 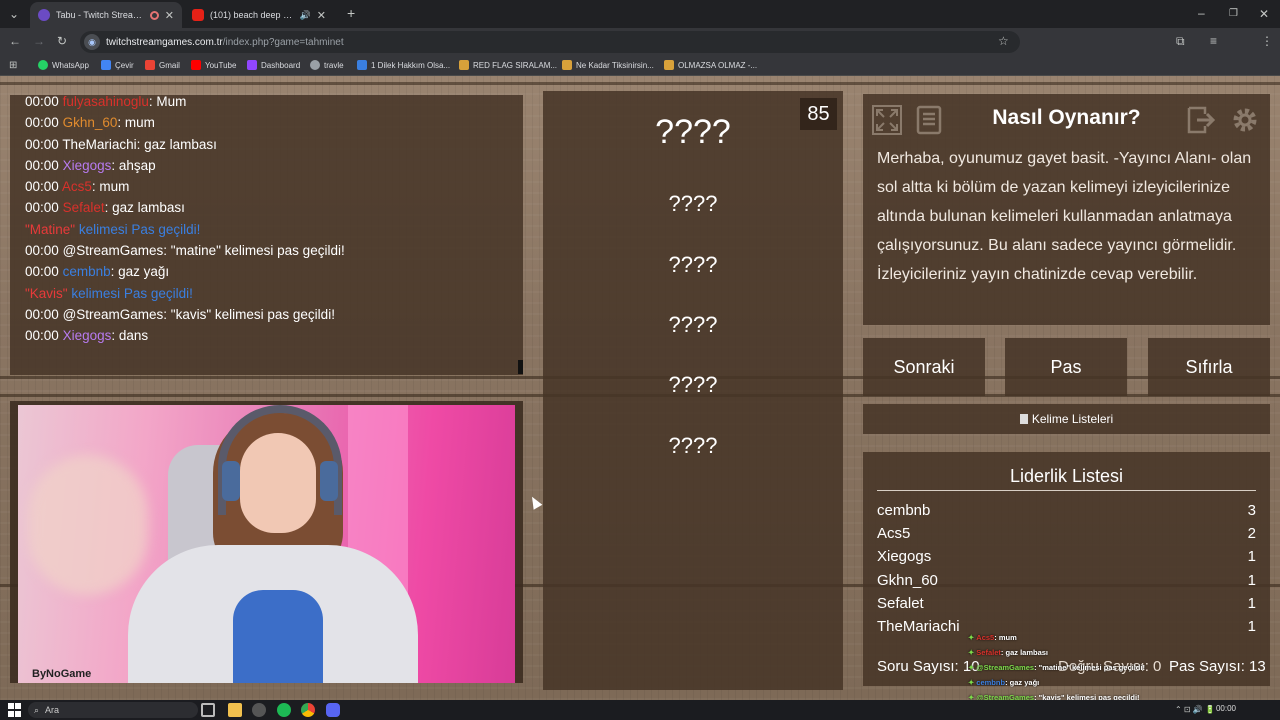 What do you see at coordinates (213, 65) in the screenshot?
I see `bookmark-youtube: YouTube` at bounding box center [213, 65].